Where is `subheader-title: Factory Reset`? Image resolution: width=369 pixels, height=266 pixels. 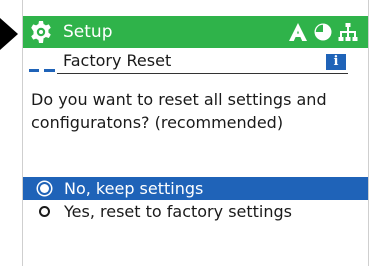 subheader-title: Factory Reset is located at coordinates (117, 60).